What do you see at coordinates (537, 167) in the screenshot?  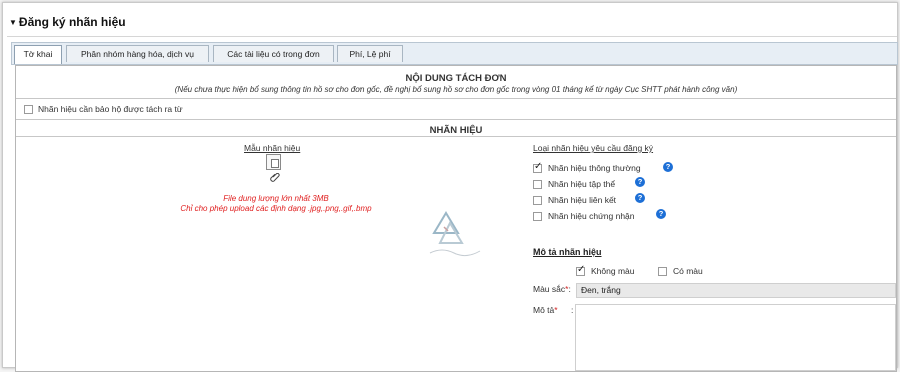 I see `thong-thuong-checkbox` at bounding box center [537, 167].